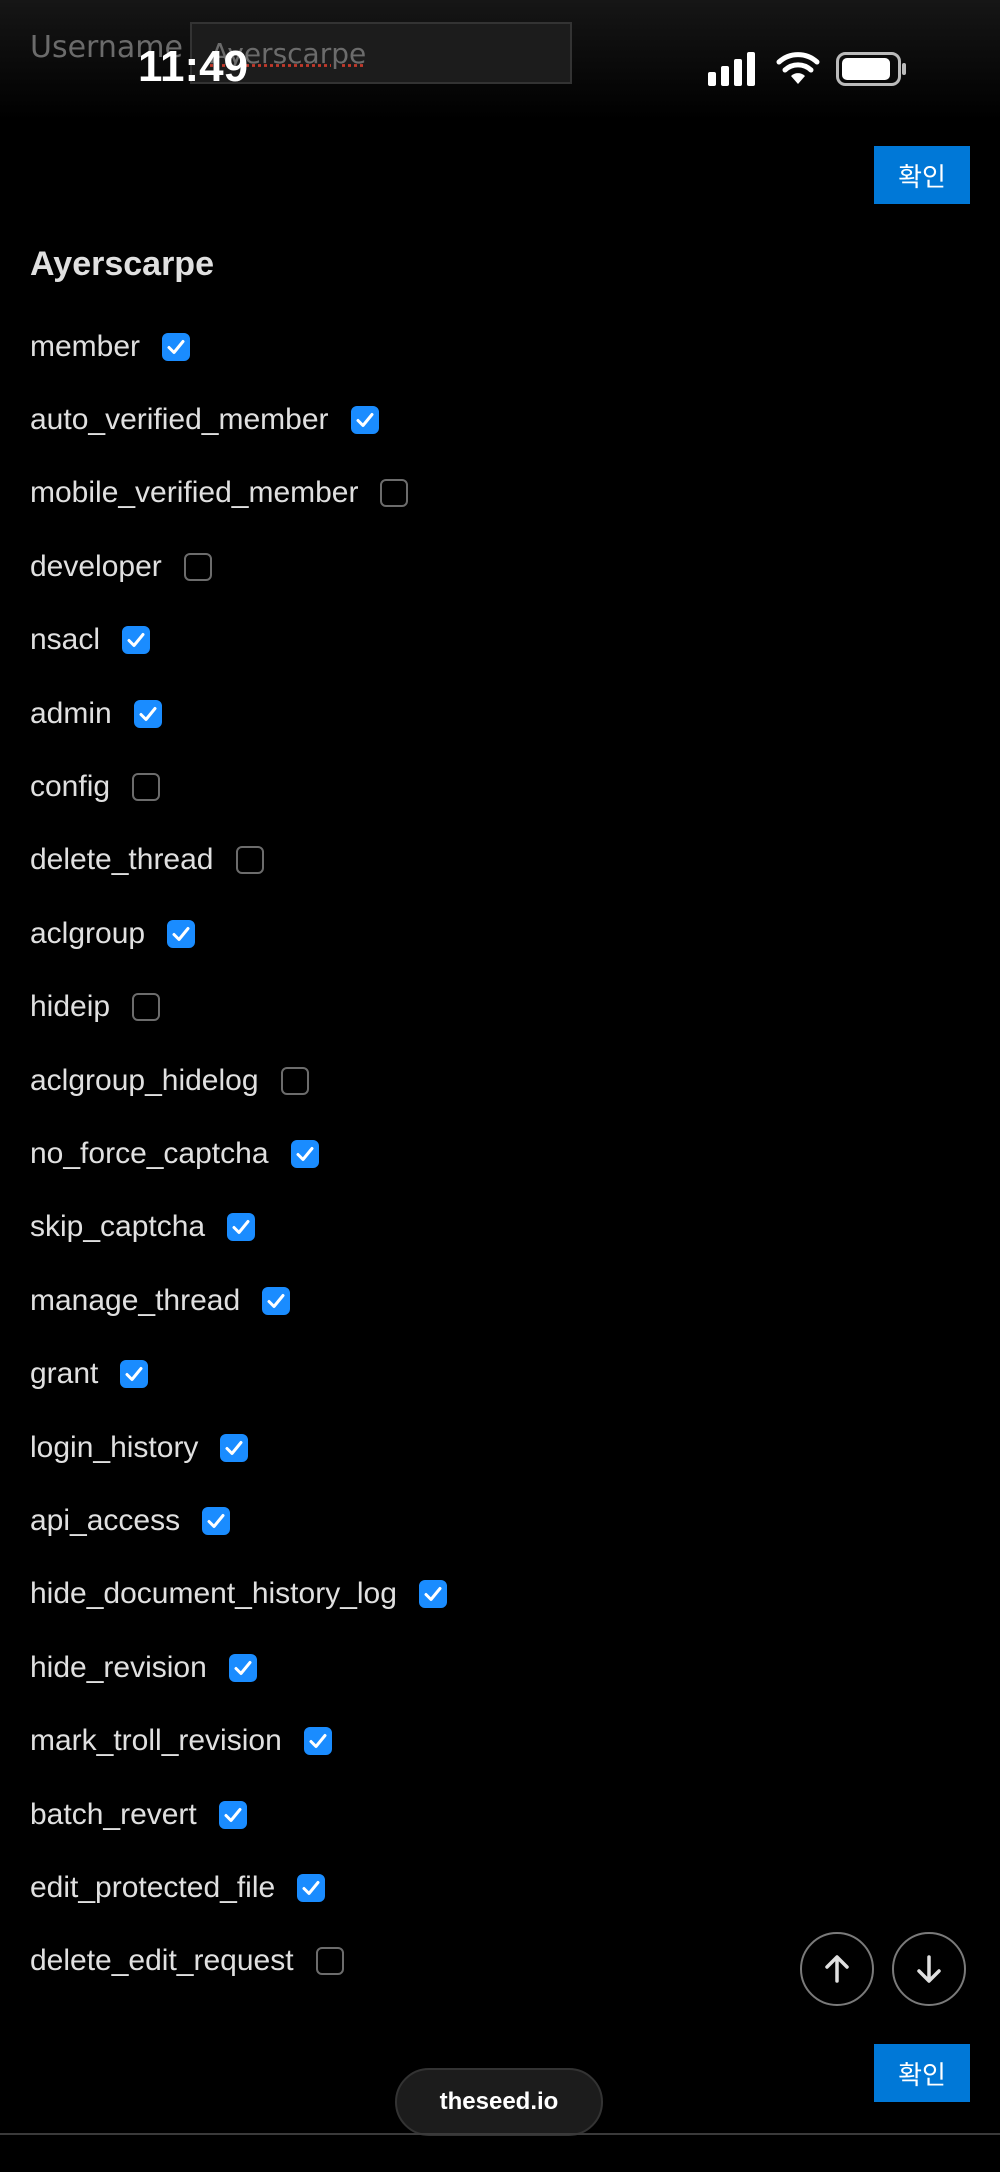  I want to click on permission-label: admin, so click(71, 713).